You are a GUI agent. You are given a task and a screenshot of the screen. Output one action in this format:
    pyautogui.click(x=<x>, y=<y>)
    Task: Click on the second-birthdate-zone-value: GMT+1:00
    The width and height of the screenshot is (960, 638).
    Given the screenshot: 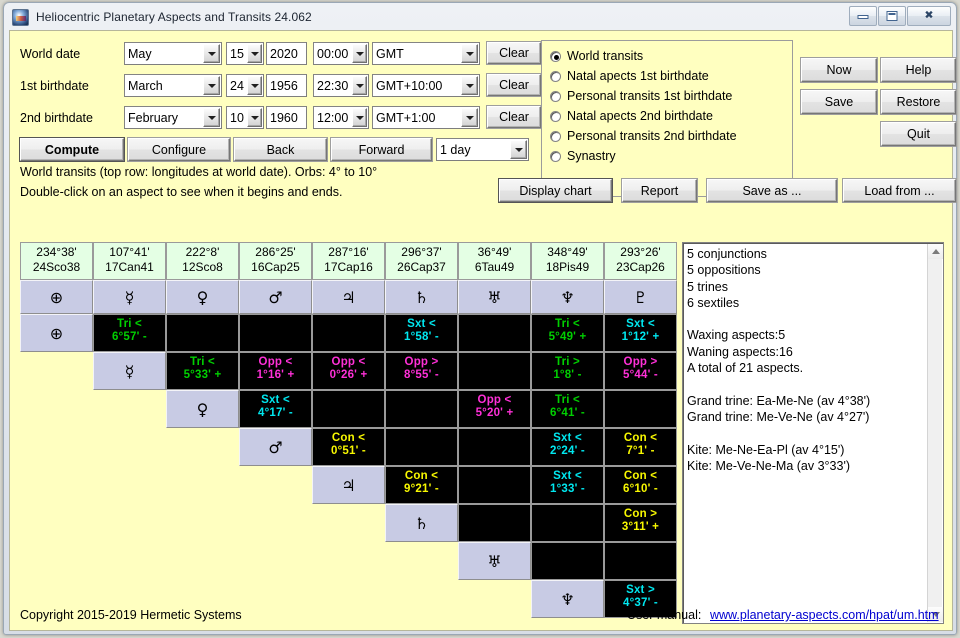 What is the action you would take?
    pyautogui.click(x=406, y=117)
    